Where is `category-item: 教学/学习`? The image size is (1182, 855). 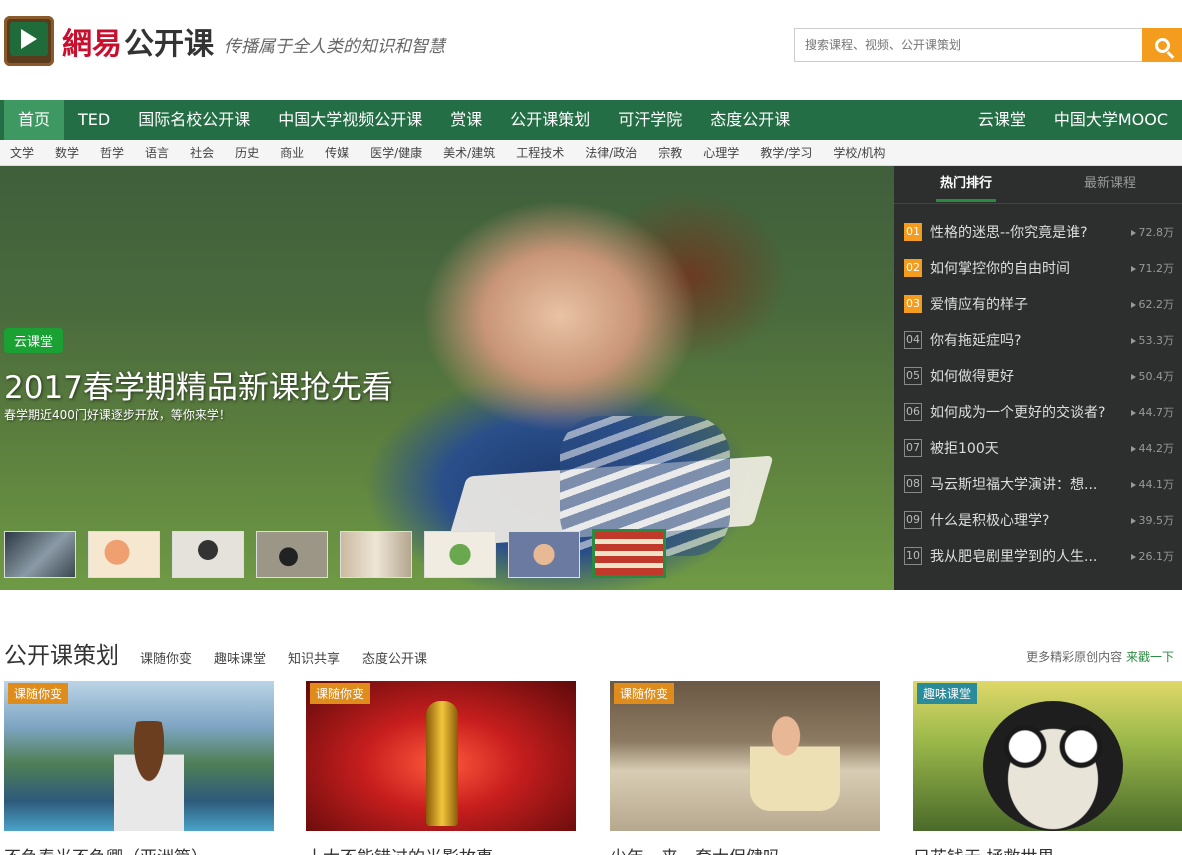 category-item: 教学/学习 is located at coordinates (786, 152).